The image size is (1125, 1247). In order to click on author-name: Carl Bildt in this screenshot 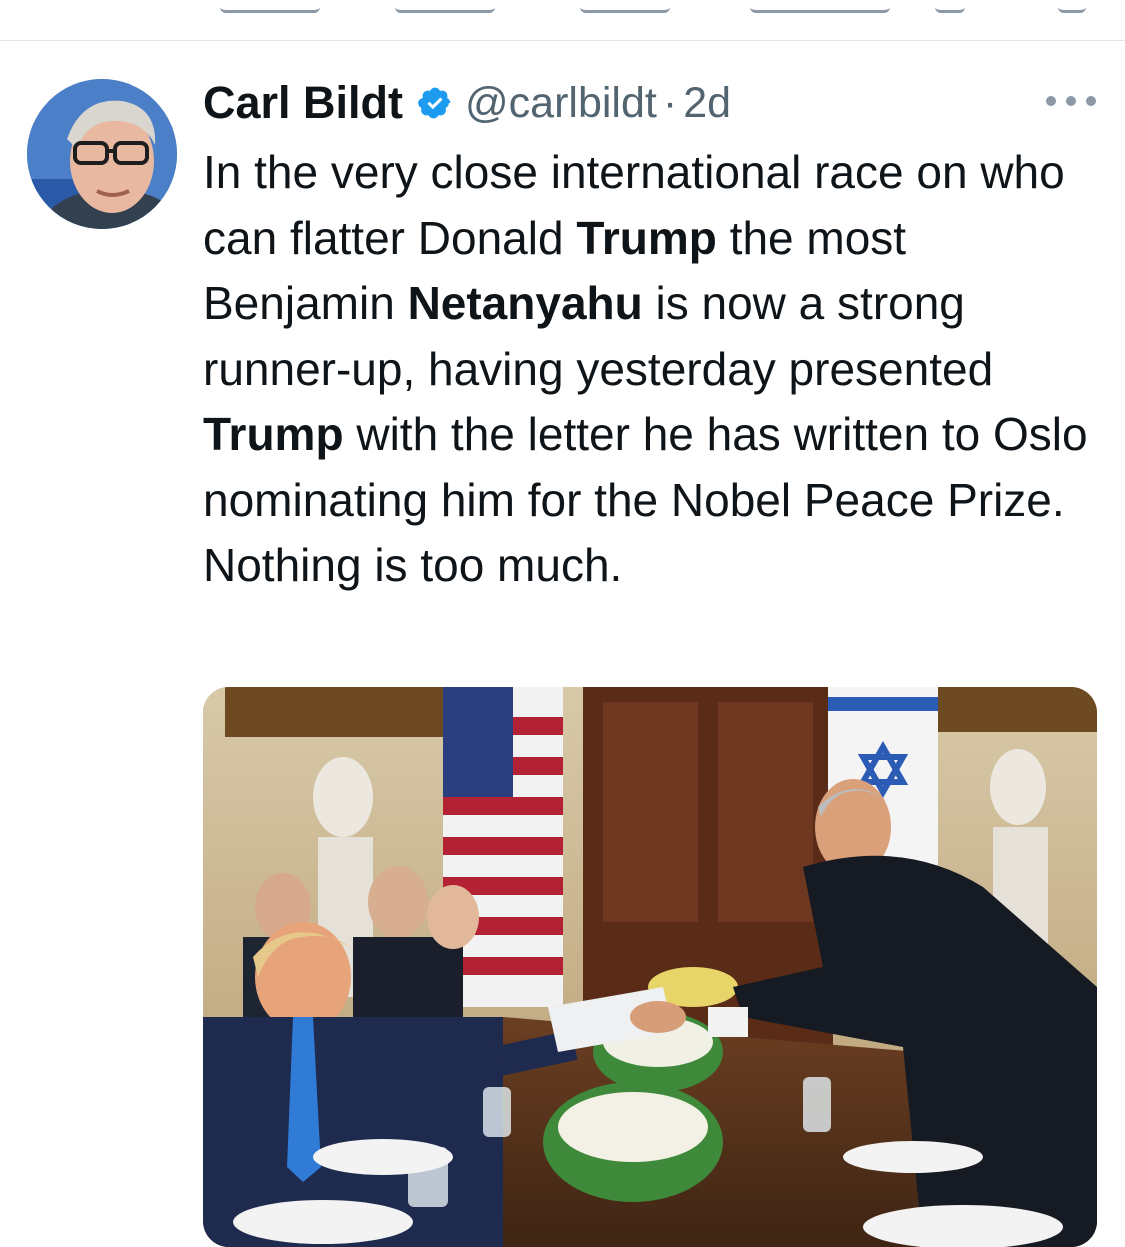, I will do `click(303, 103)`.